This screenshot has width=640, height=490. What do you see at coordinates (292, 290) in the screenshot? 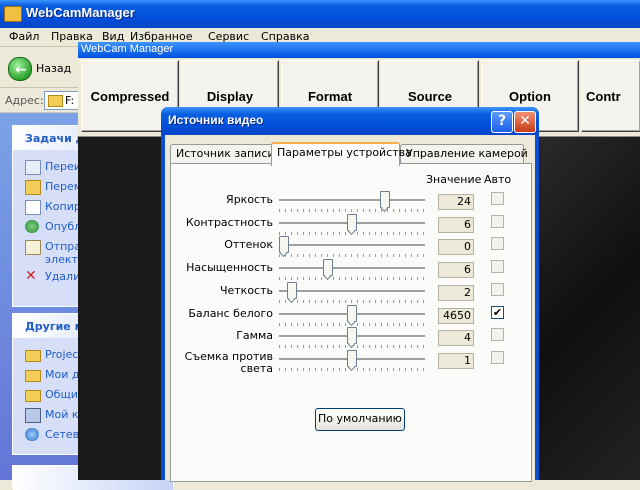
I see `sharpness-slider-thumb` at bounding box center [292, 290].